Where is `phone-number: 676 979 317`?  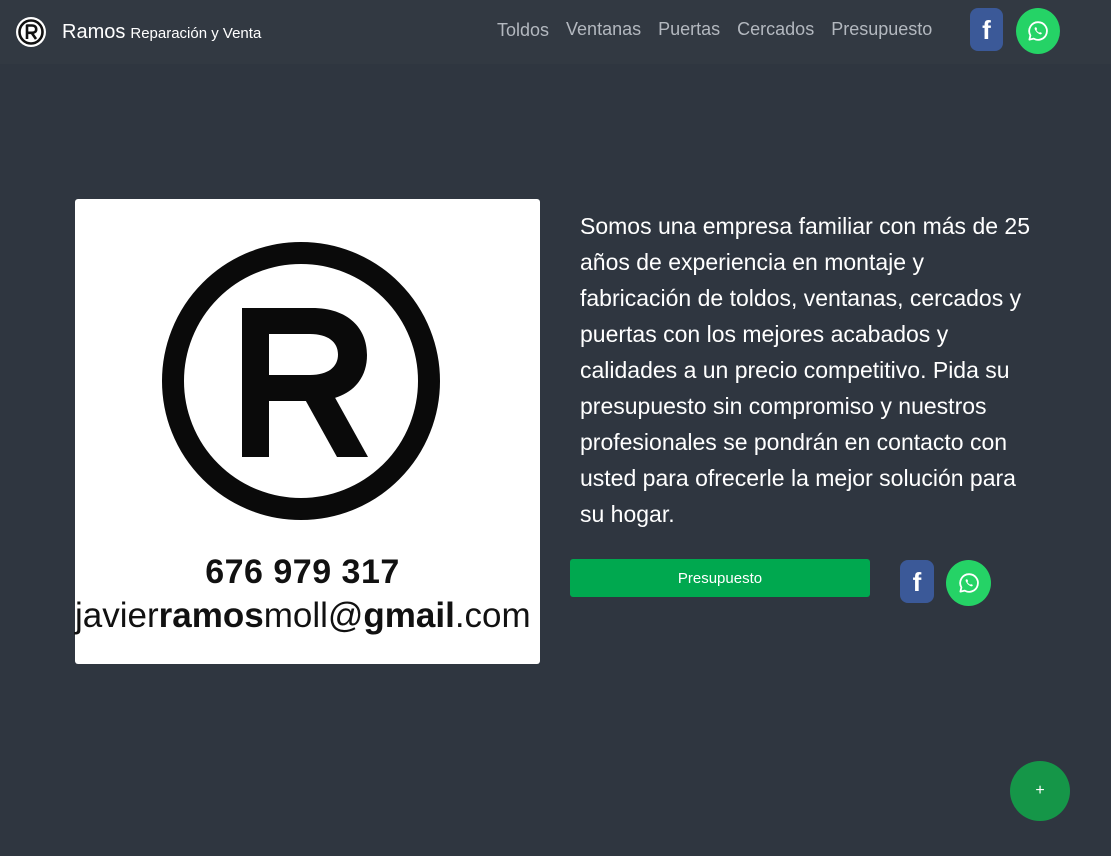 phone-number: 676 979 317 is located at coordinates (302, 572).